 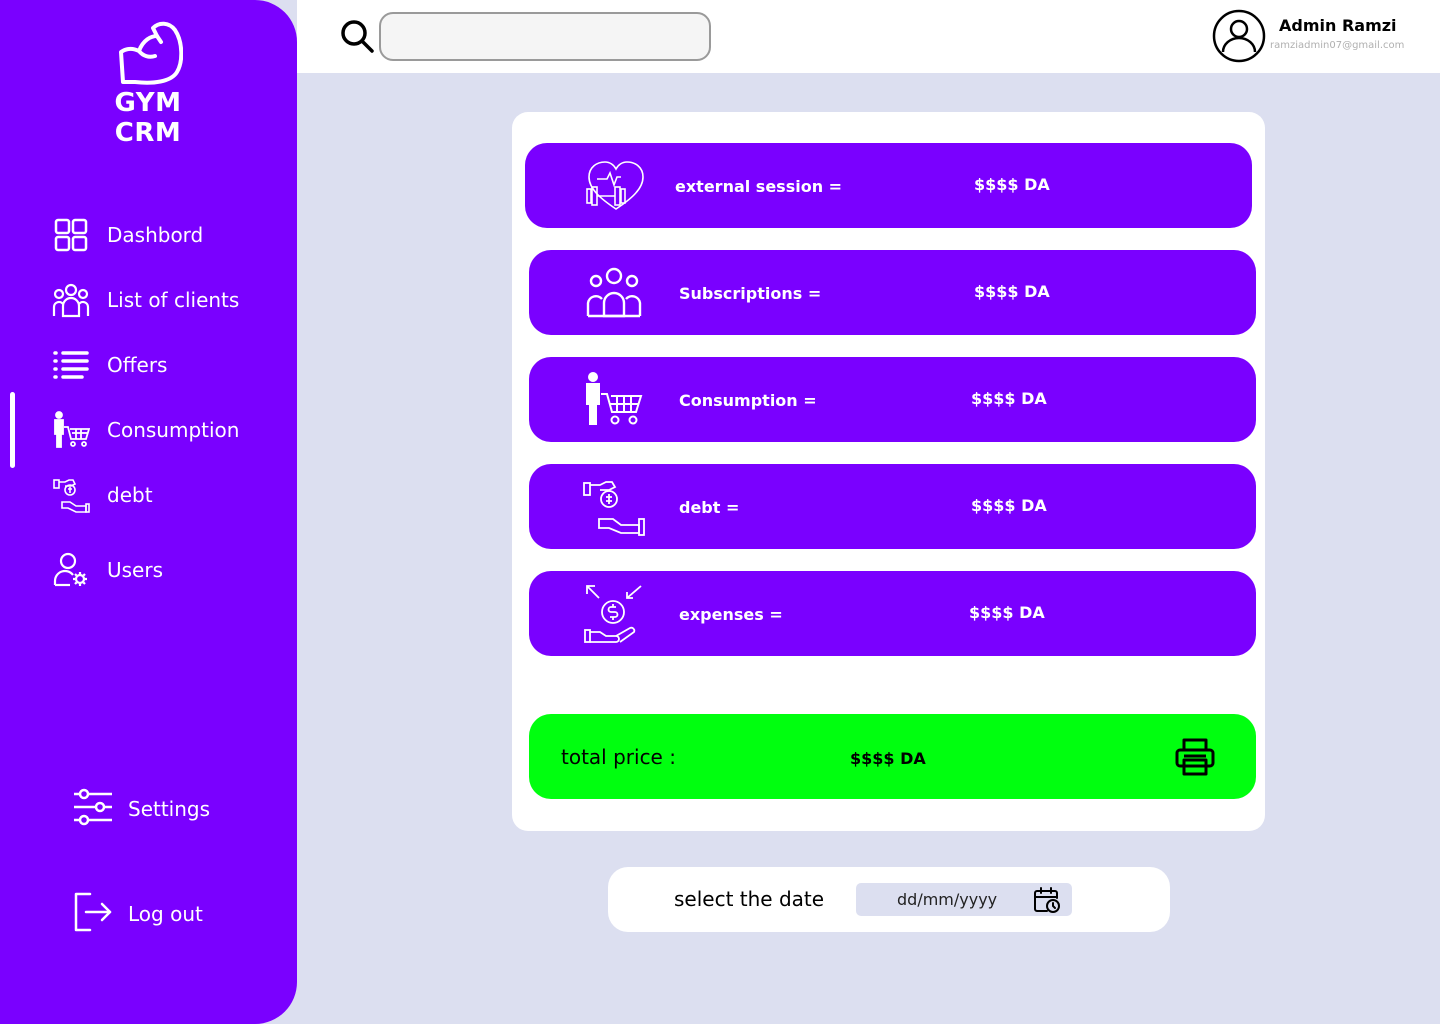 What do you see at coordinates (545, 36) in the screenshot?
I see `search-input` at bounding box center [545, 36].